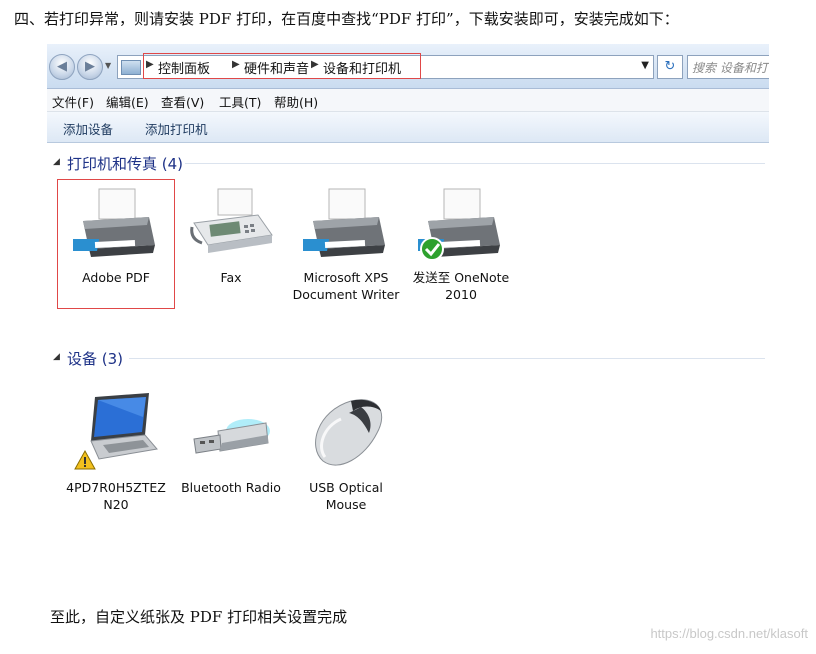 Image resolution: width=816 pixels, height=654 pixels. I want to click on forward-button: ▶, so click(90, 67).